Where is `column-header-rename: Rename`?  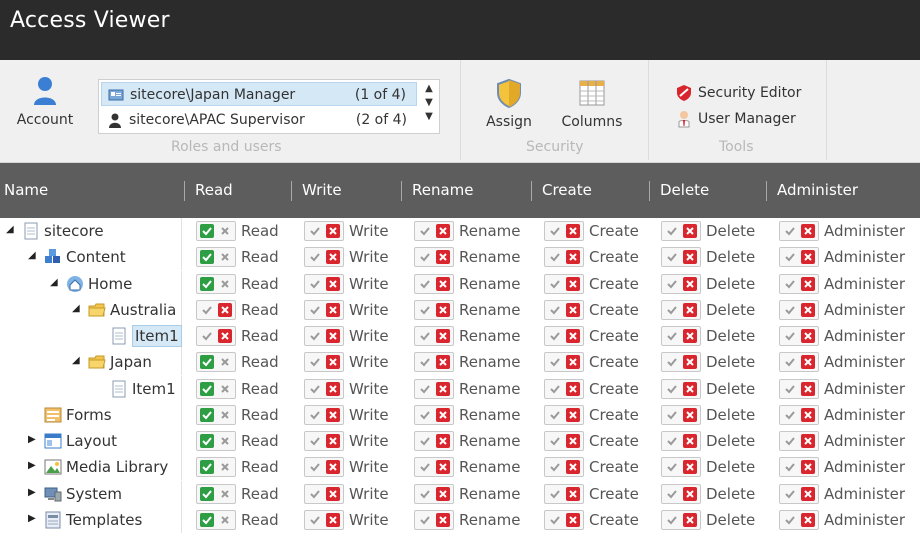 column-header-rename: Rename is located at coordinates (443, 190).